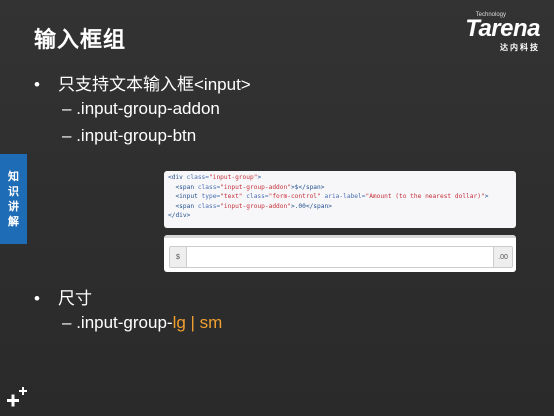 This screenshot has width=554, height=416. I want to click on code-token: "form-control", so click(294, 197).